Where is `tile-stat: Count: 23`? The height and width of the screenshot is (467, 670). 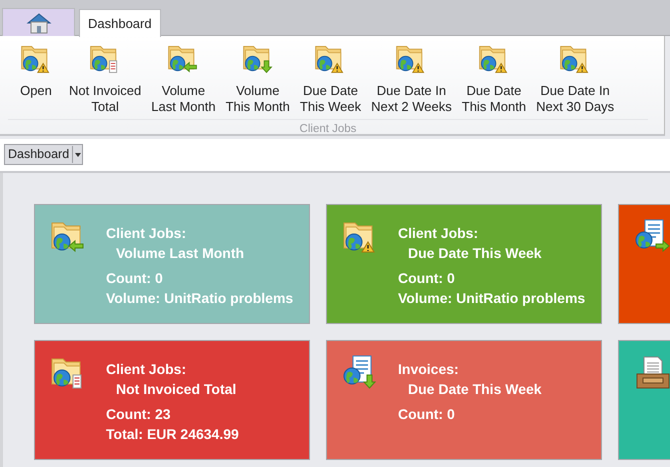
tile-stat: Count: 23 is located at coordinates (139, 414).